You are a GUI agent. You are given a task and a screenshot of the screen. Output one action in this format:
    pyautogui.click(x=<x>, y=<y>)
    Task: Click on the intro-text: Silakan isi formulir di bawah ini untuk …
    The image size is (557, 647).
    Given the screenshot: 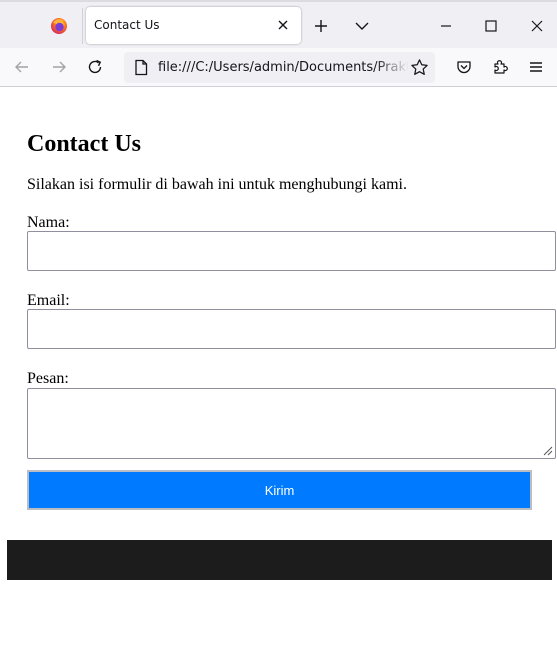 What is the action you would take?
    pyautogui.click(x=217, y=184)
    